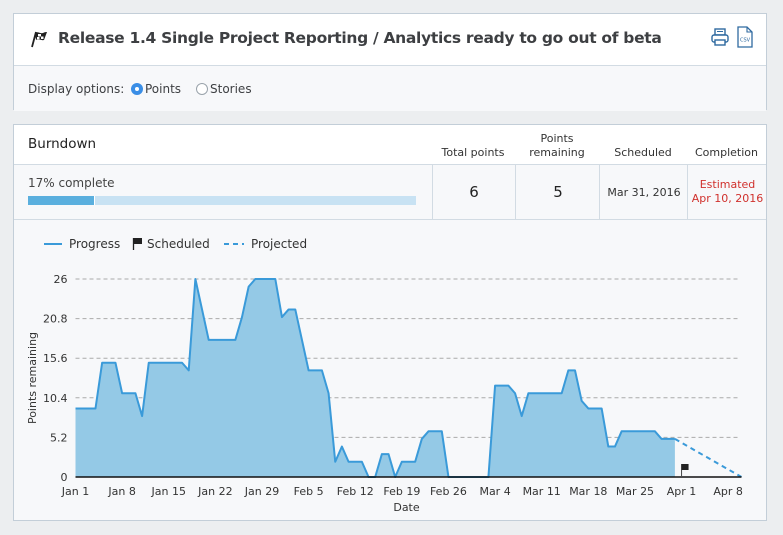  I want to click on radio-unselected-indicator, so click(202, 89).